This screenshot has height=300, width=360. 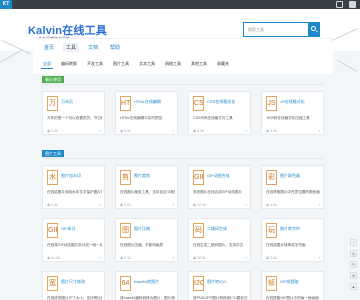 What do you see at coordinates (228, 176) in the screenshot?
I see `tool-name: GIF动图合成` at bounding box center [228, 176].